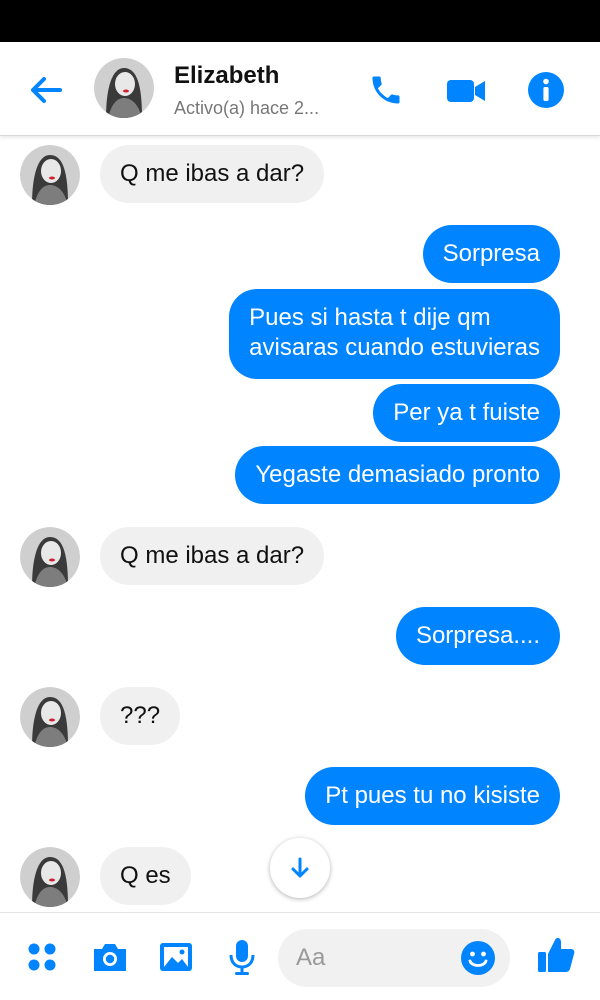  I want to click on contact-name: Elizabeth, so click(227, 75).